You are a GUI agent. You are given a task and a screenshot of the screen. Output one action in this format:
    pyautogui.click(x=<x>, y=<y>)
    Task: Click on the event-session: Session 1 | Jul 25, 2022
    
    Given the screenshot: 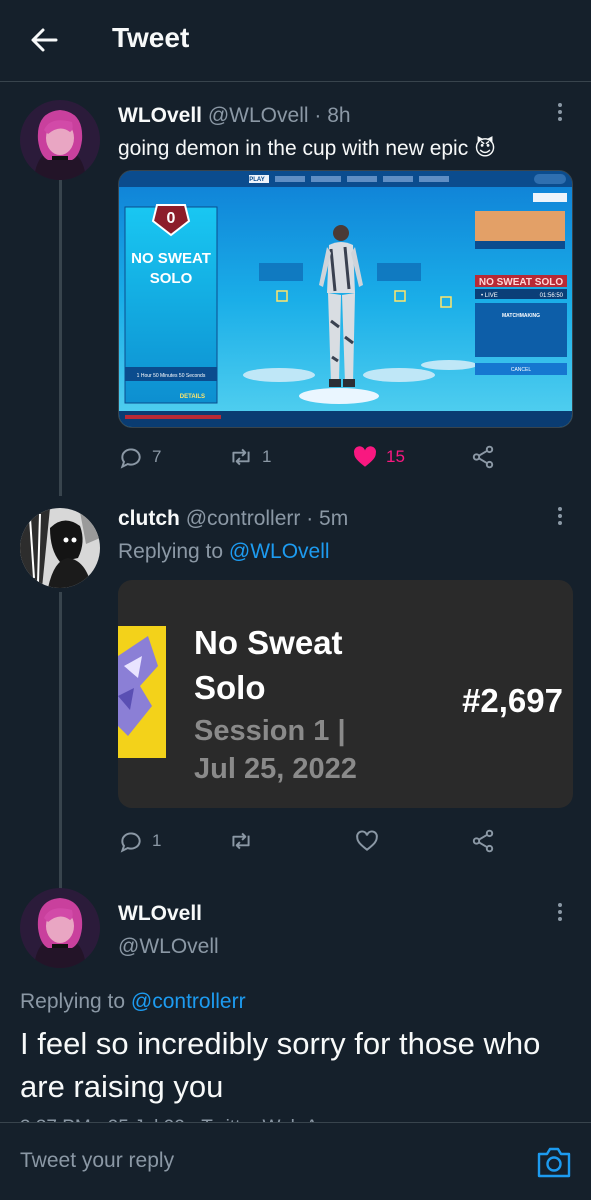 What is the action you would take?
    pyautogui.click(x=275, y=750)
    